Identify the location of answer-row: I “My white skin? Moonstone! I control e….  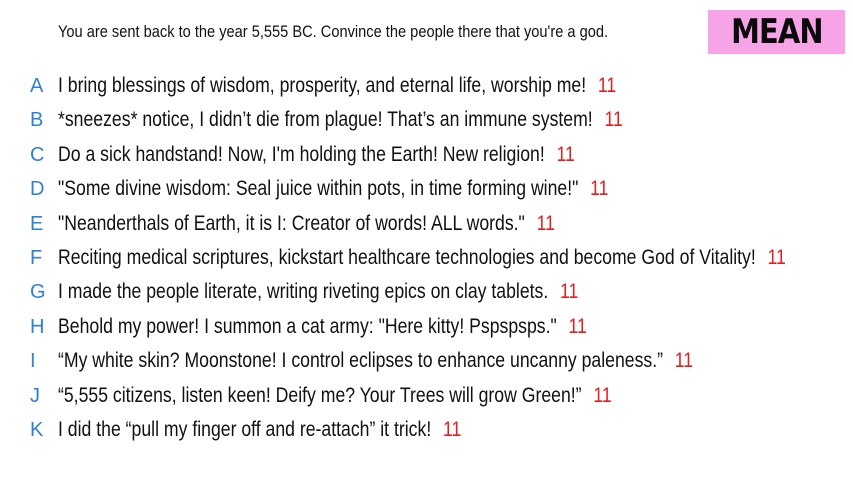
(426, 362).